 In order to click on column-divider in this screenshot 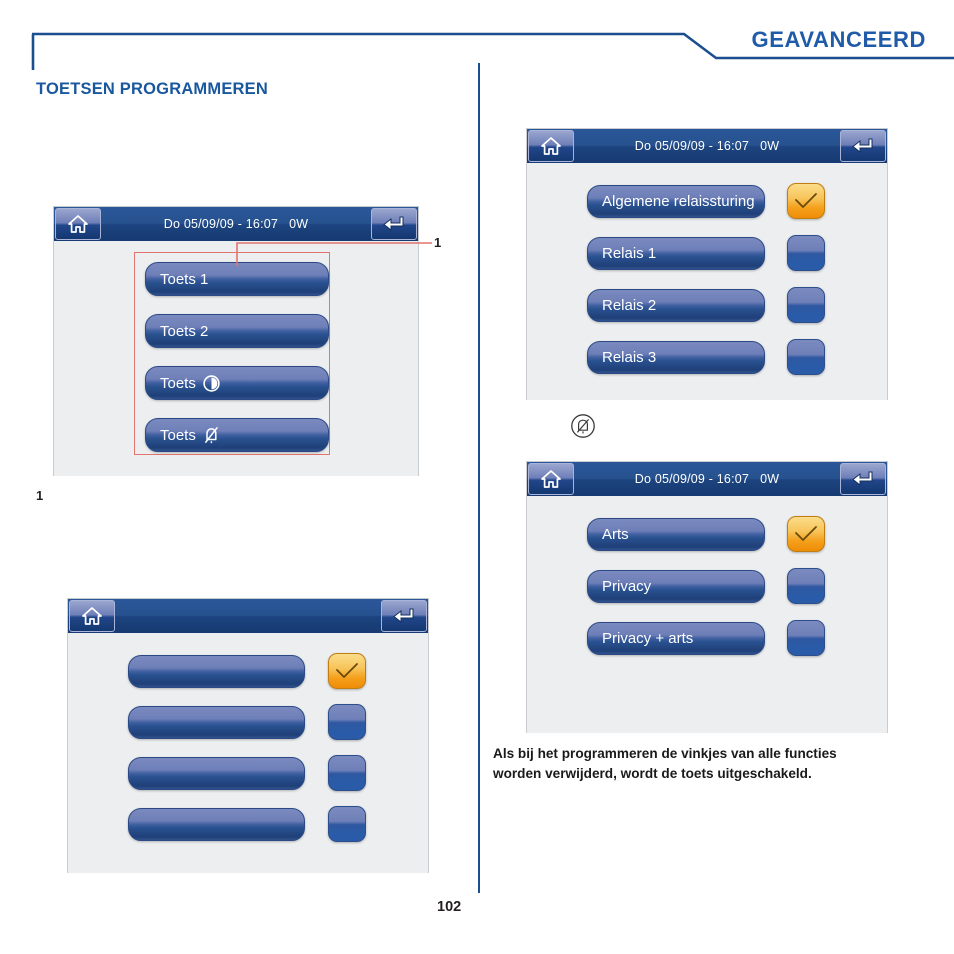, I will do `click(479, 478)`.